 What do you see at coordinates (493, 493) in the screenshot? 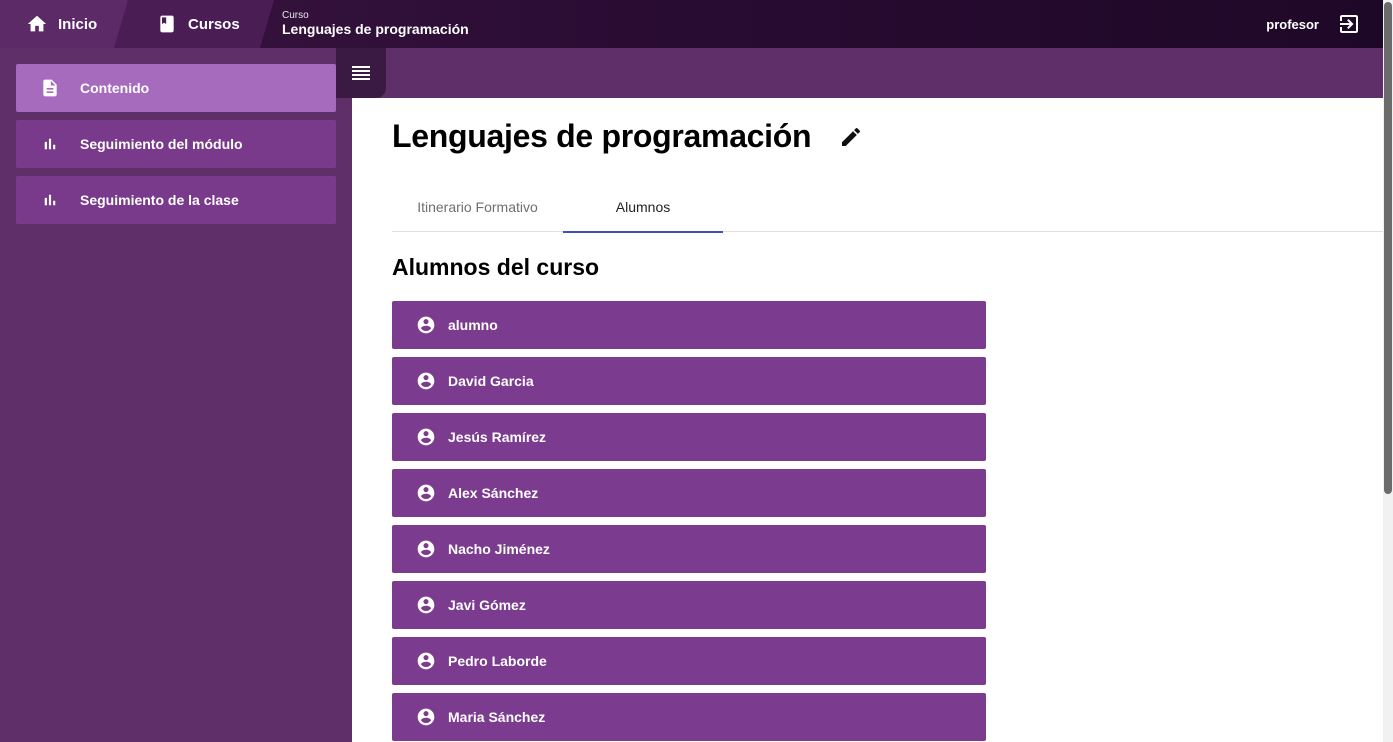
I see `student-name: Alex Sánchez` at bounding box center [493, 493].